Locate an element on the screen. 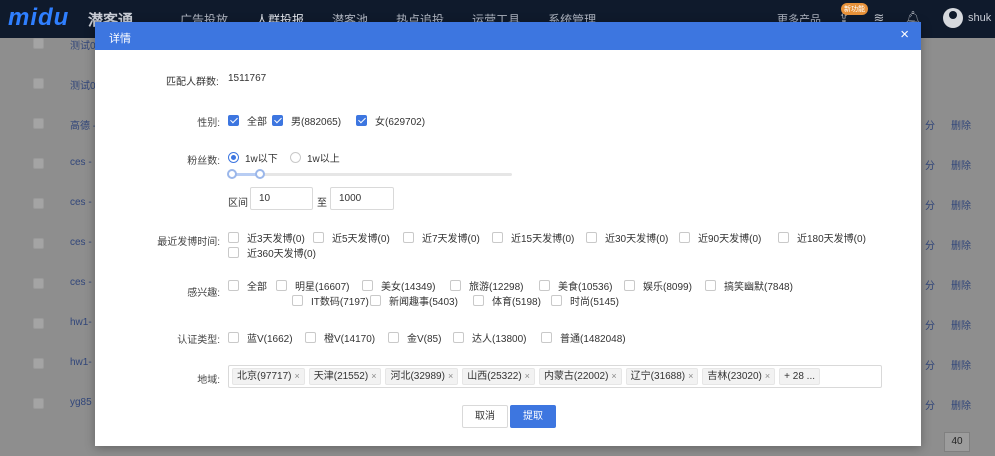  recent-3d-checkbox: 近3天发博(0) is located at coordinates (266, 237).